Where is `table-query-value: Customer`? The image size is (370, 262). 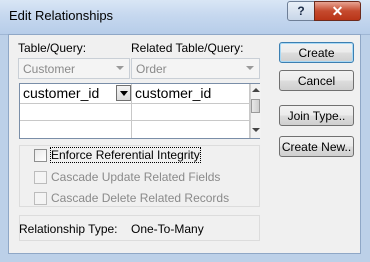
table-query-value: Customer is located at coordinates (49, 69).